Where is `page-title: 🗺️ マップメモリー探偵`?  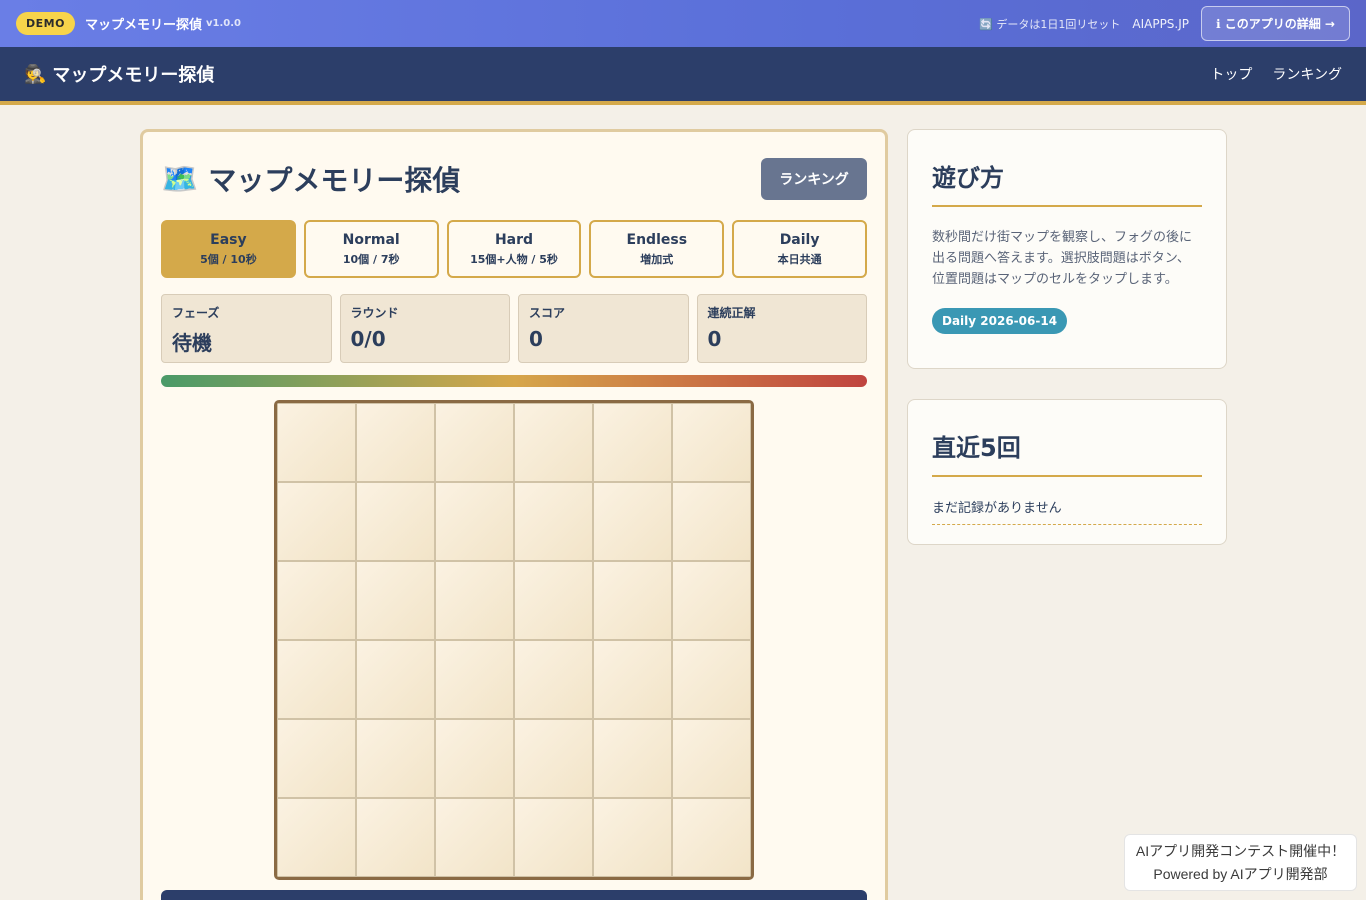 page-title: 🗺️ マップメモリー探偵 is located at coordinates (310, 179).